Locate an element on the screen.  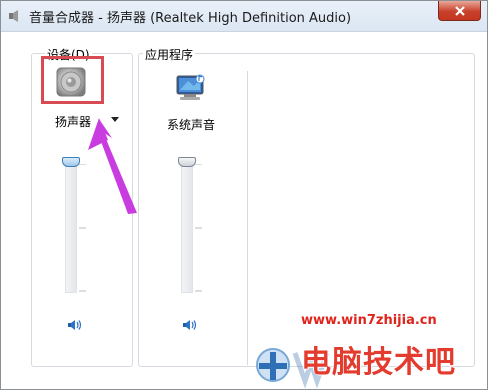
app-slider-ticks is located at coordinates (198, 228).